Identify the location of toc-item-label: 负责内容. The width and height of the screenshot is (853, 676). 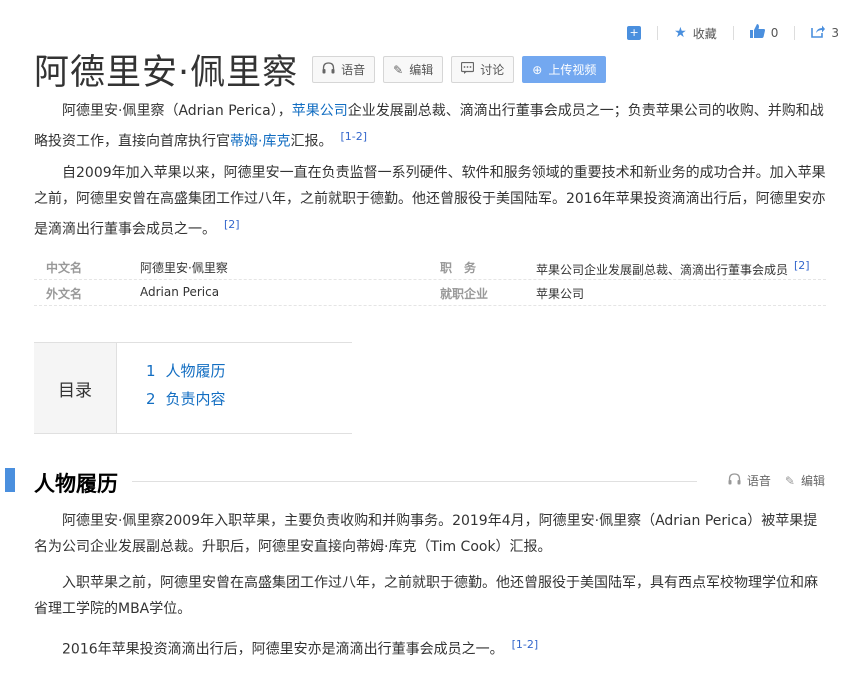
(195, 399).